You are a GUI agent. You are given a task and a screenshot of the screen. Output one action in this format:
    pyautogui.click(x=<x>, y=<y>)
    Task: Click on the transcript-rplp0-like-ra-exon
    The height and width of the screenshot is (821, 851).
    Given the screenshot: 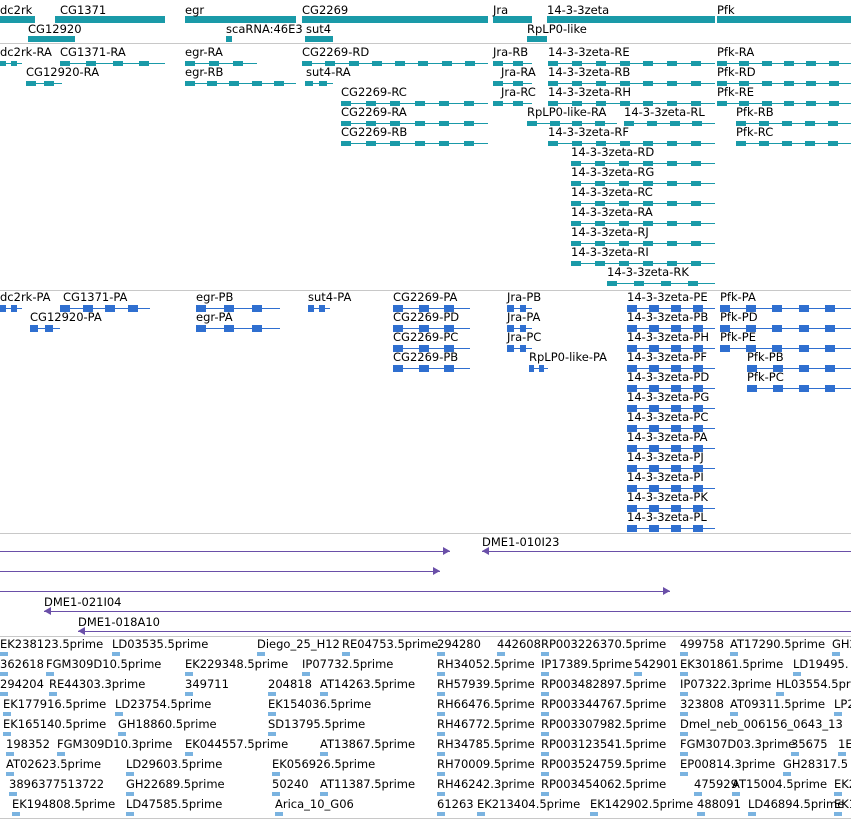 What is the action you would take?
    pyautogui.click(x=532, y=123)
    